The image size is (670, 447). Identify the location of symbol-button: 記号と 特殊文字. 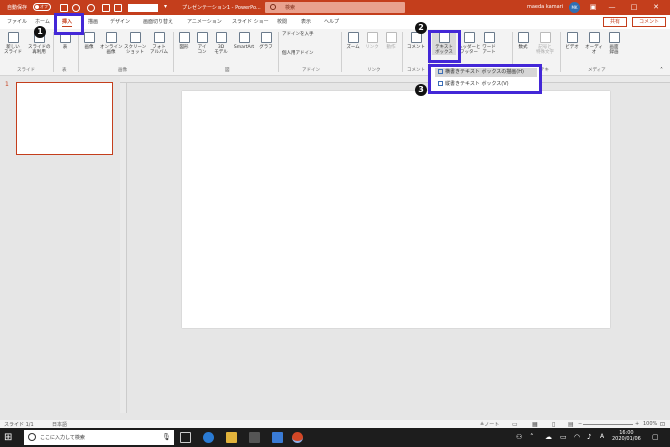
(545, 43).